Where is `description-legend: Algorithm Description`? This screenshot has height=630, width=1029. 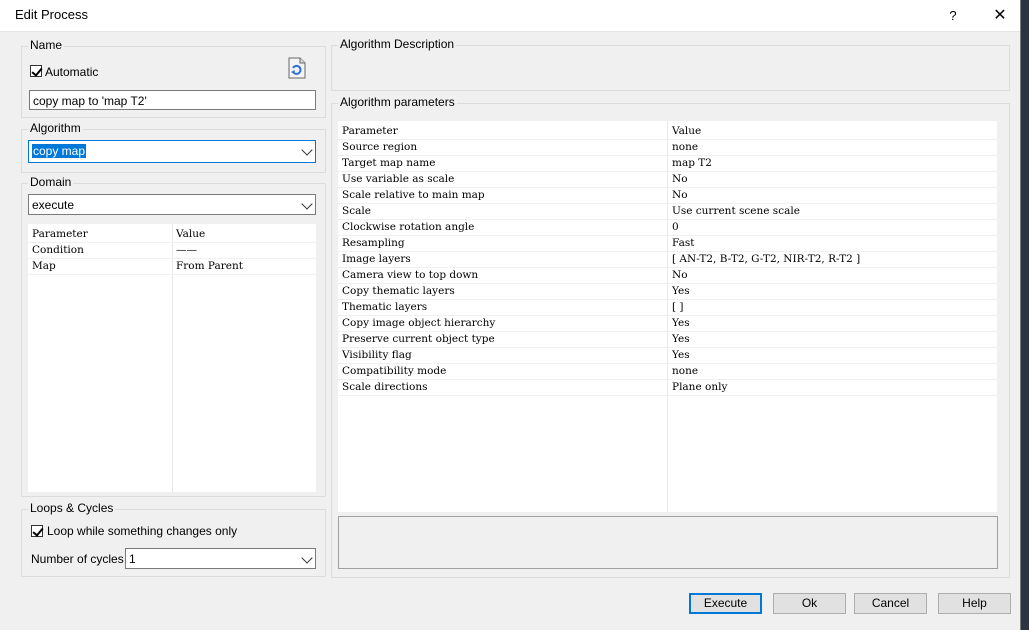 description-legend: Algorithm Description is located at coordinates (397, 44).